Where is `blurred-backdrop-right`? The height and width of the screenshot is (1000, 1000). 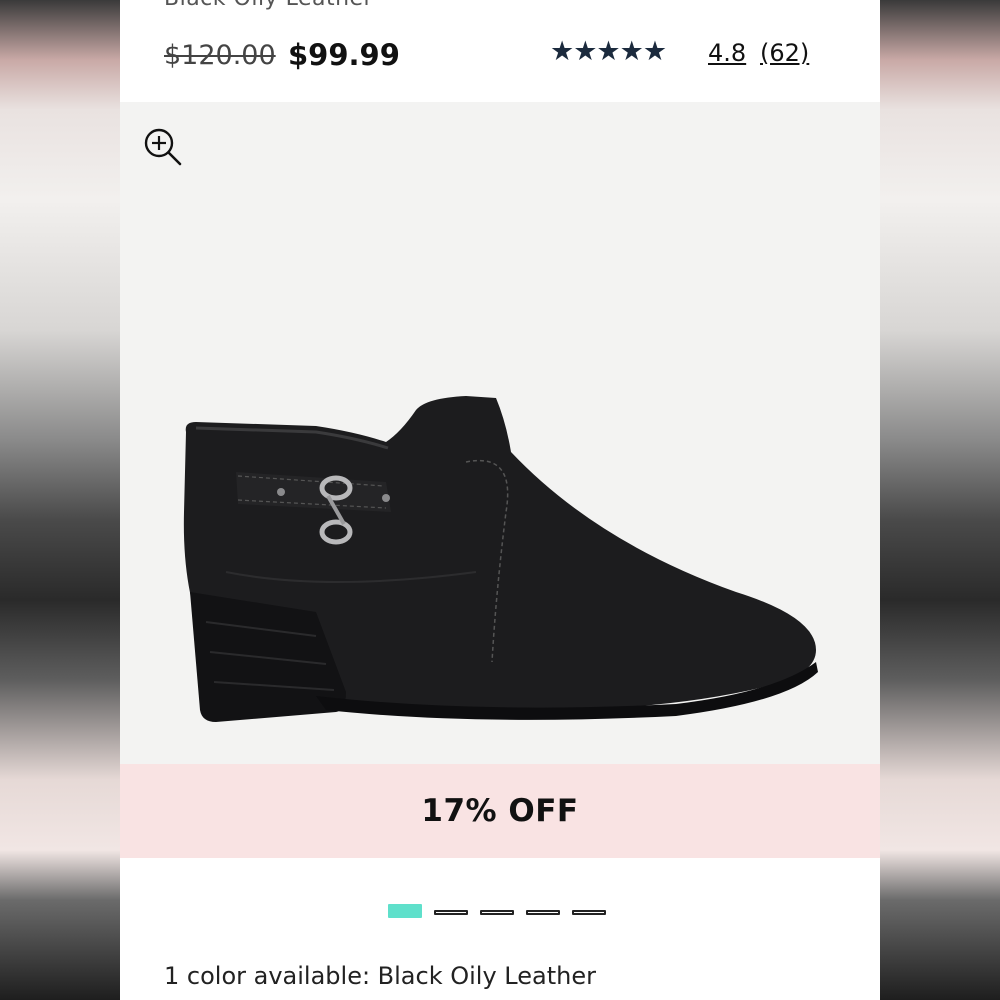
blurred-backdrop-right is located at coordinates (940, 500).